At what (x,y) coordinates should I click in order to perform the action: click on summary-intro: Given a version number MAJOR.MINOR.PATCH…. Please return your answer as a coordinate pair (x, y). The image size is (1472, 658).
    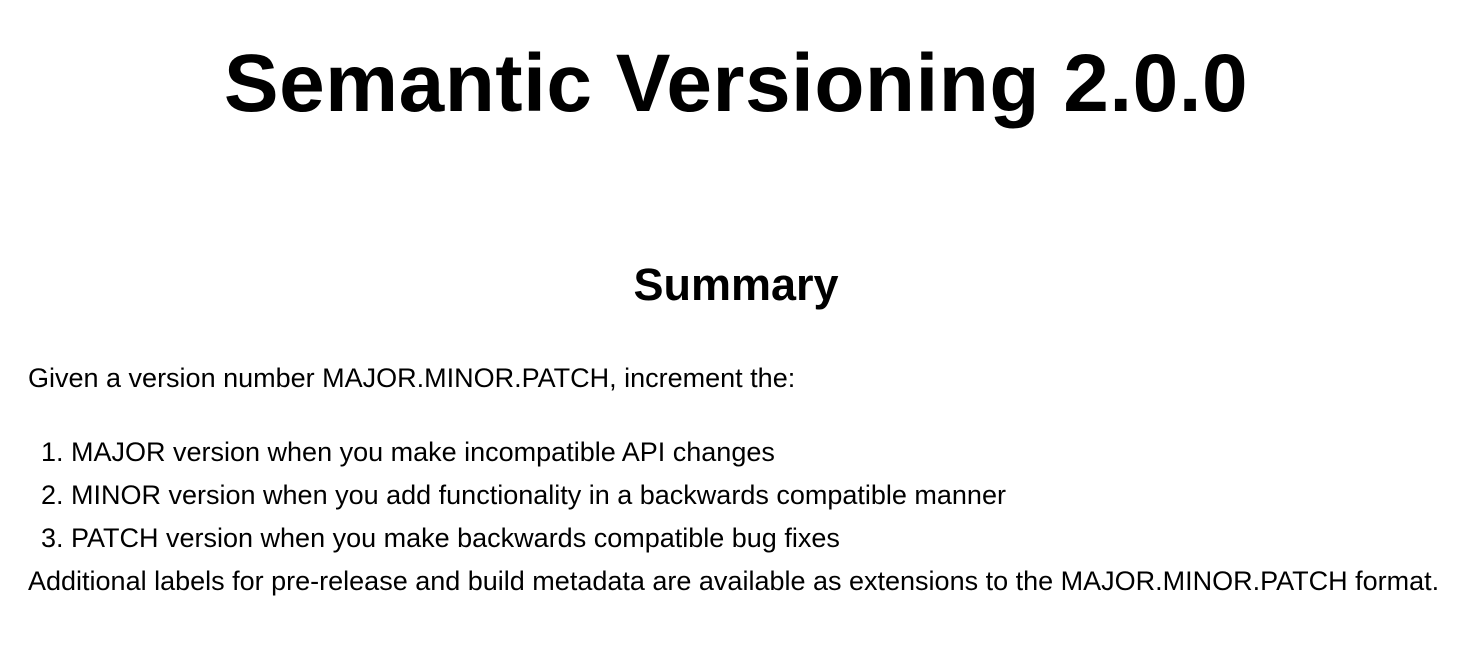
    Looking at the image, I should click on (412, 378).